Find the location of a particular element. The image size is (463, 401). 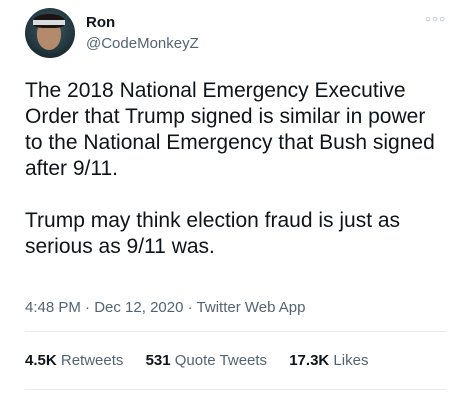

tweet-meta: 4:48 PM · Dec 12, 2020 · Twitter Web App is located at coordinates (165, 307).